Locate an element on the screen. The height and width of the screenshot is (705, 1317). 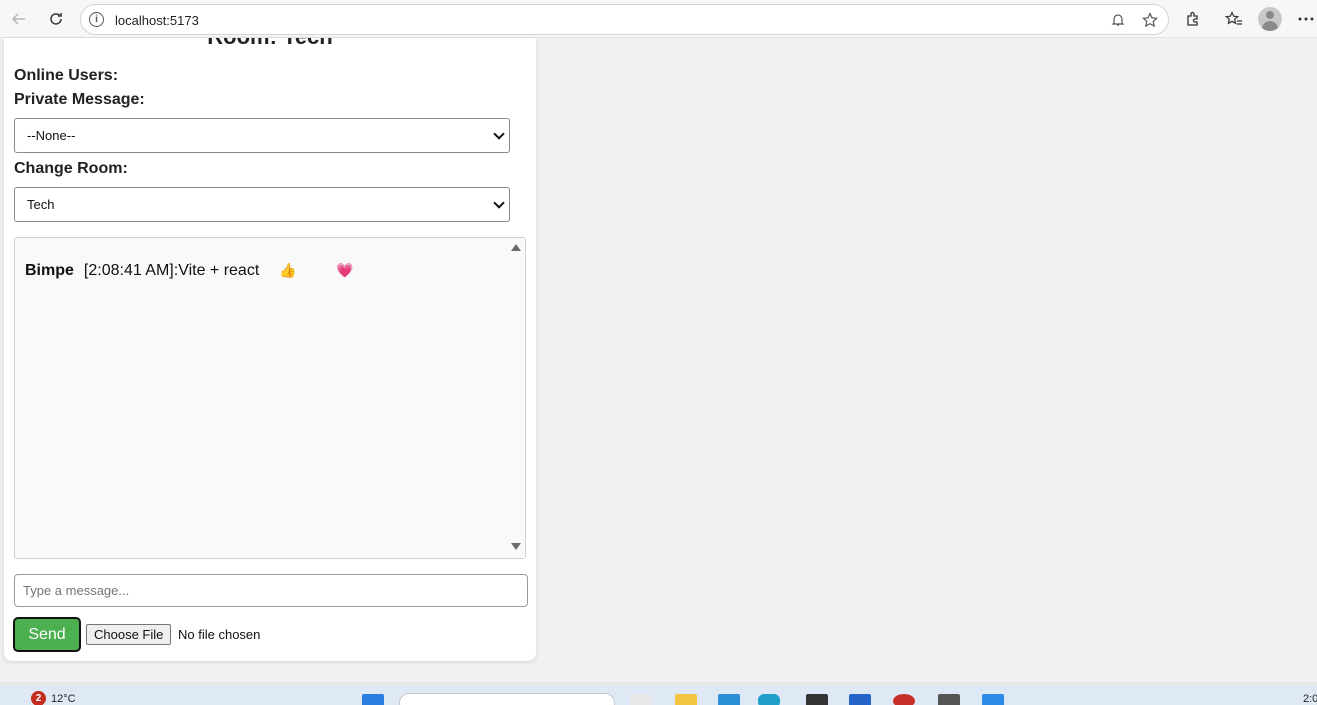
private-message-select: --None-- is located at coordinates (262, 135).